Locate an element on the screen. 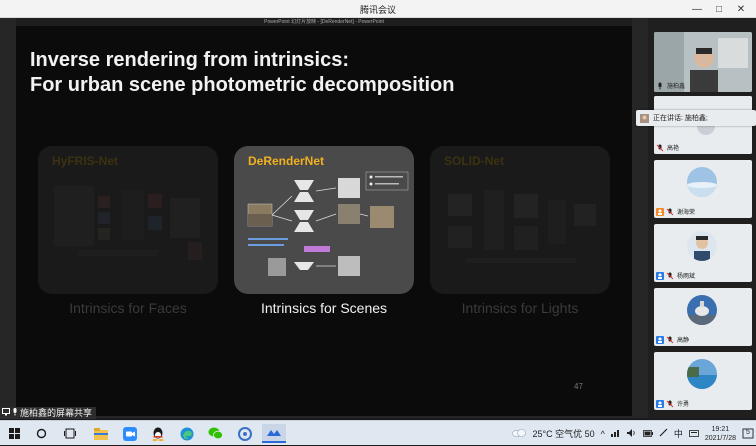  speaking-indicator-text: 正在讲话: 施柏鑫; is located at coordinates (680, 118).